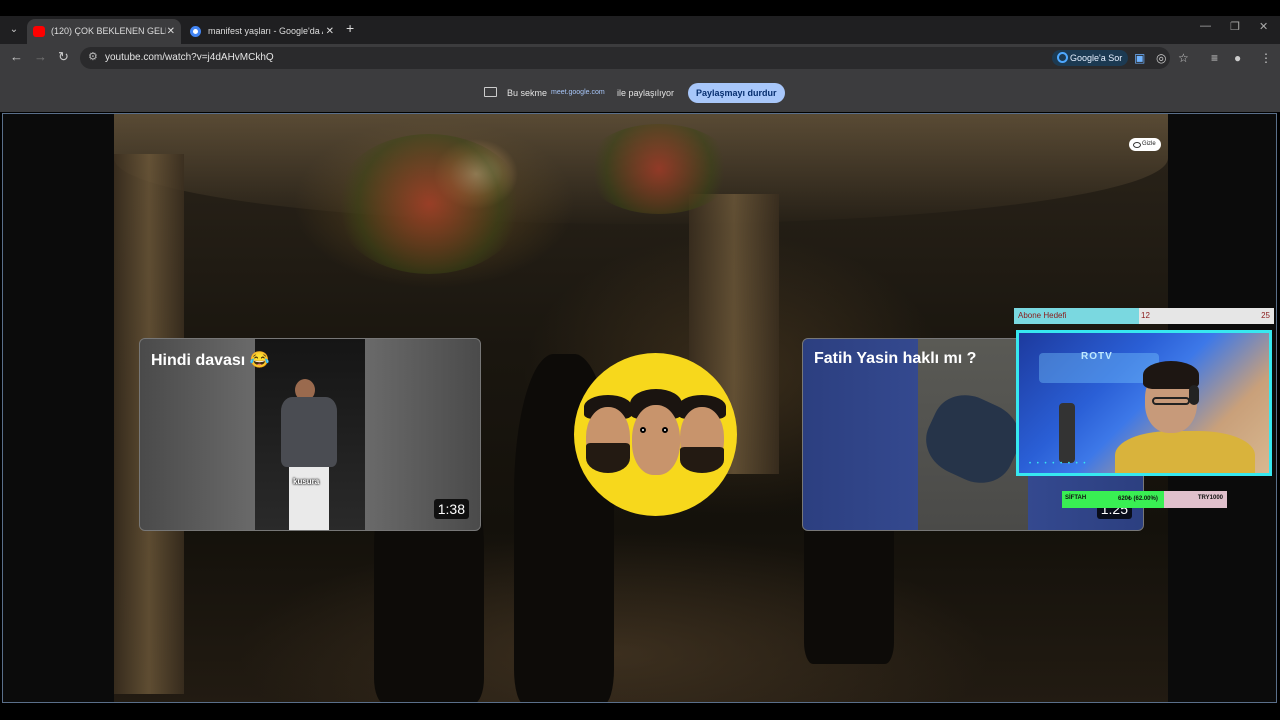 The width and height of the screenshot is (1280, 720). Describe the element at coordinates (63, 57) in the screenshot. I see `reload-icon: ↻` at that location.